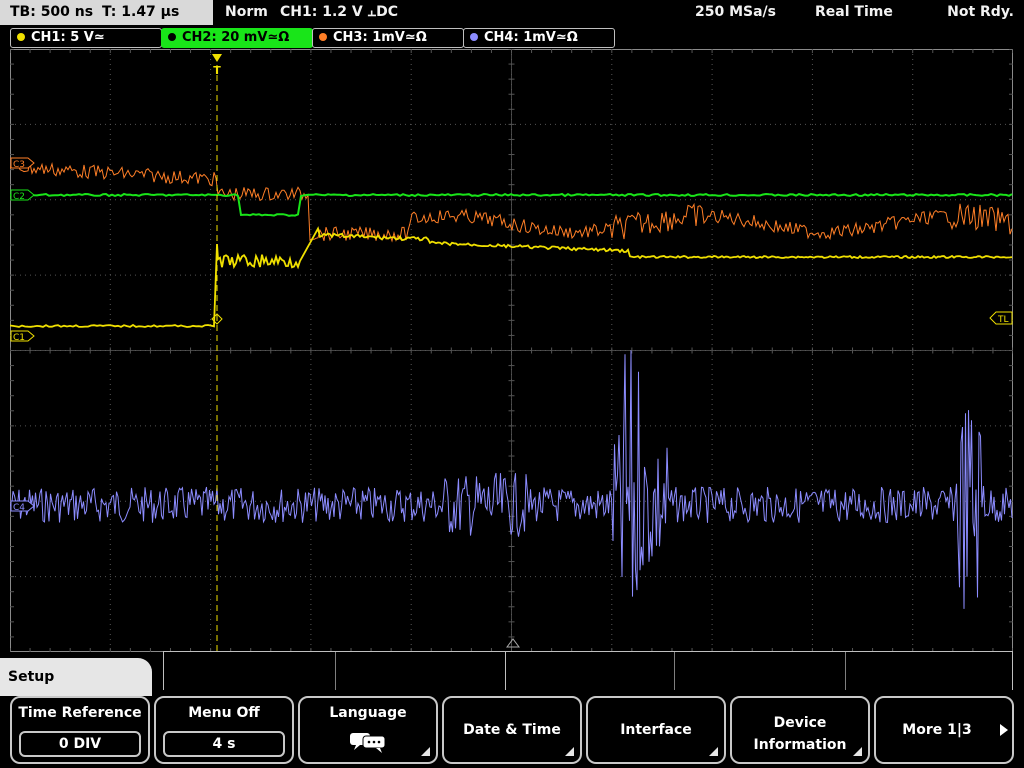 The width and height of the screenshot is (1024, 768). I want to click on interface-button: Interface, so click(656, 730).